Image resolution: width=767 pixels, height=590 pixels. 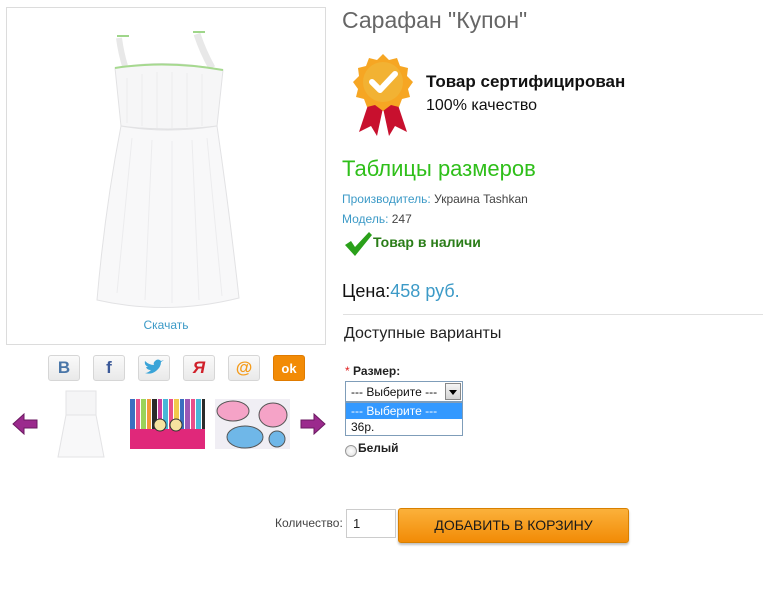 I want to click on size-tables-link: Таблицы размеров, so click(x=439, y=169).